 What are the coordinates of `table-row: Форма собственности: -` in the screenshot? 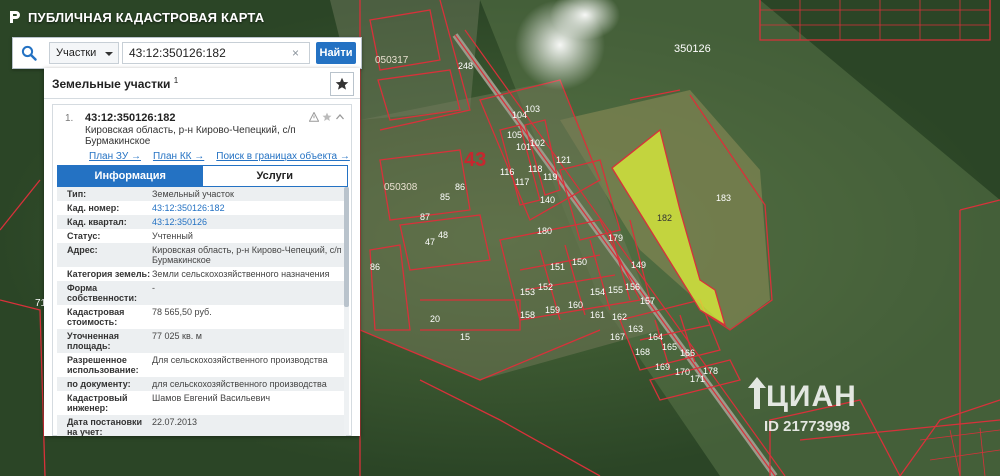 It's located at (201, 293).